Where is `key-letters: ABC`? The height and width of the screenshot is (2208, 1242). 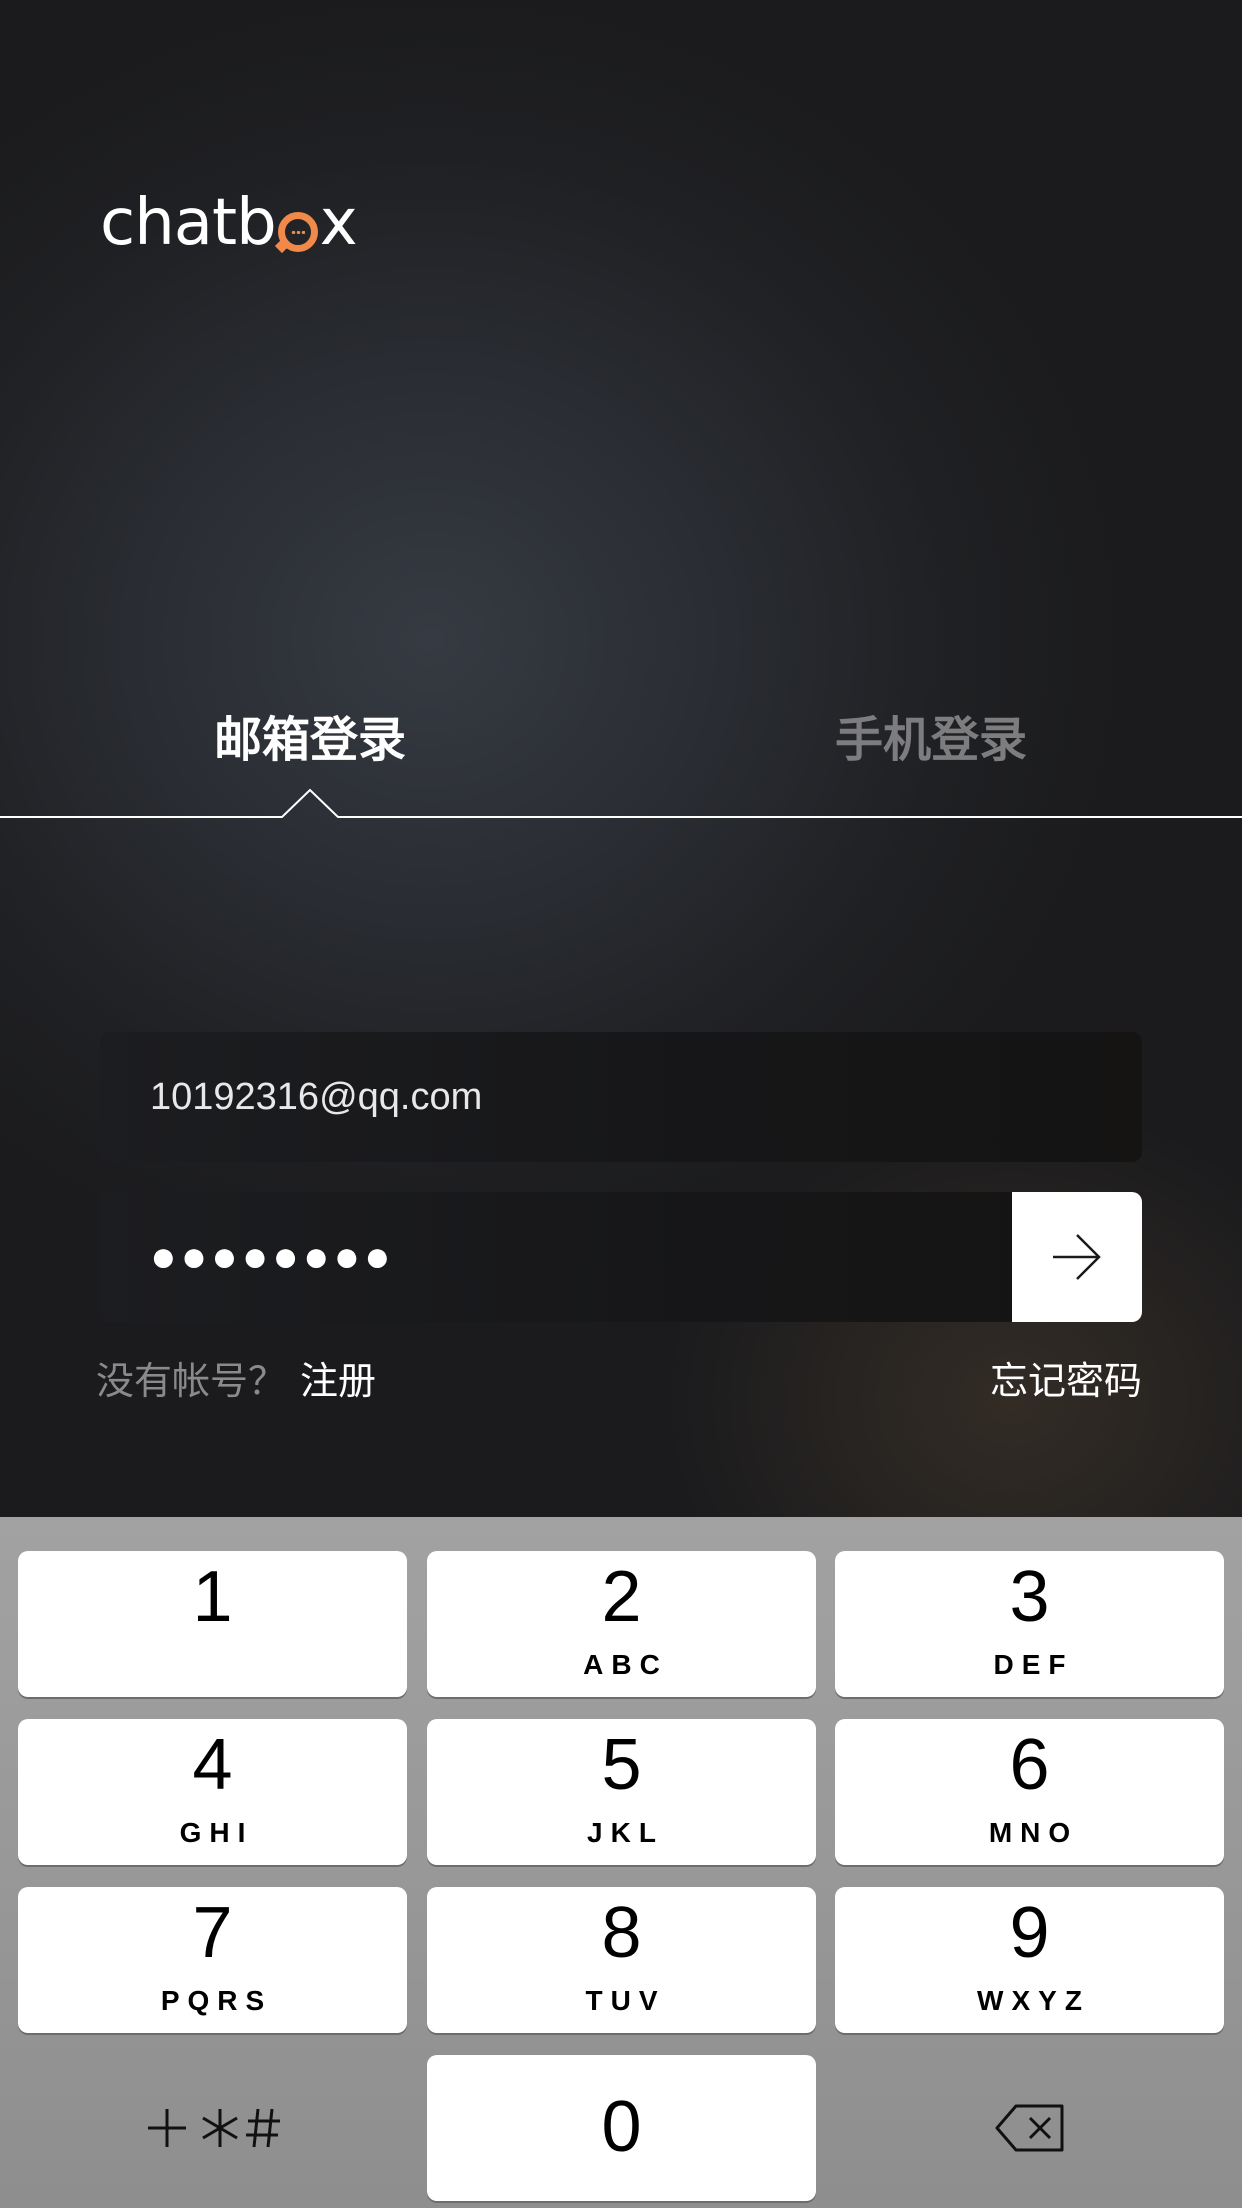 key-letters: ABC is located at coordinates (625, 1664).